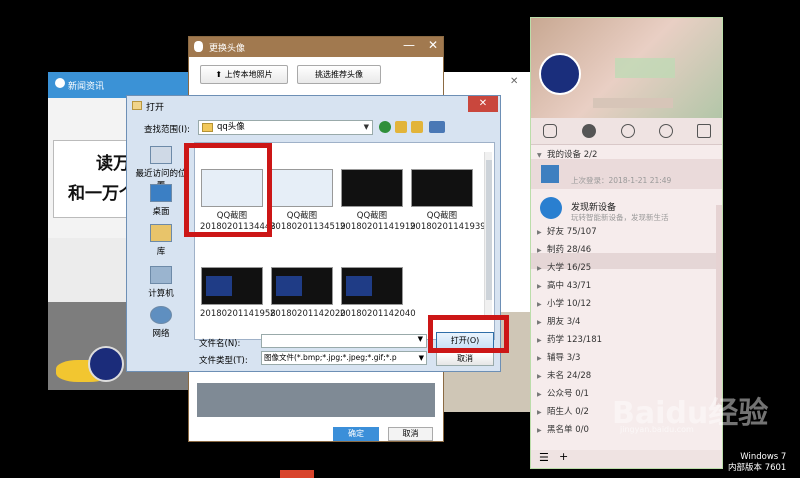 Image resolution: width=800 pixels, height=478 pixels. I want to click on group-icon, so click(628, 131).